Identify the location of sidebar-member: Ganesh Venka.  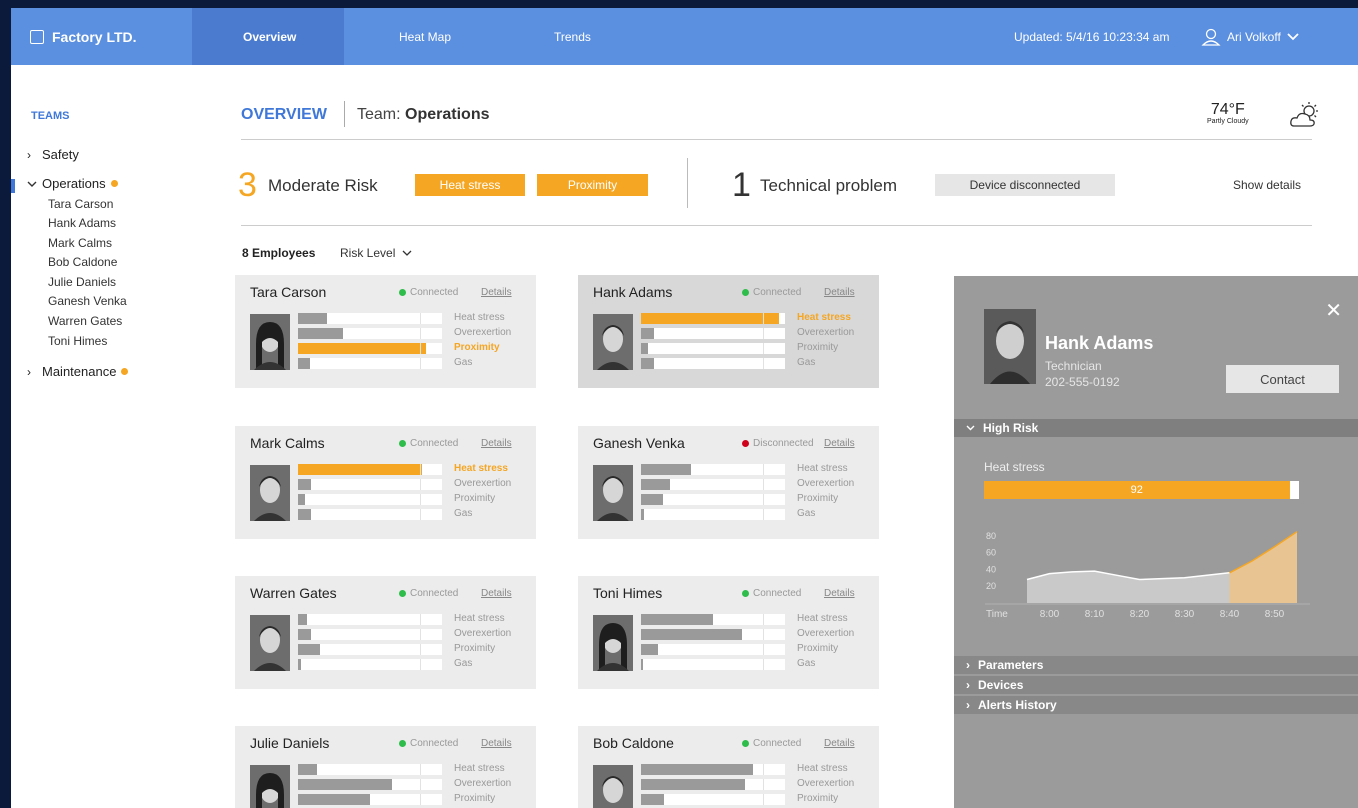
(87, 301).